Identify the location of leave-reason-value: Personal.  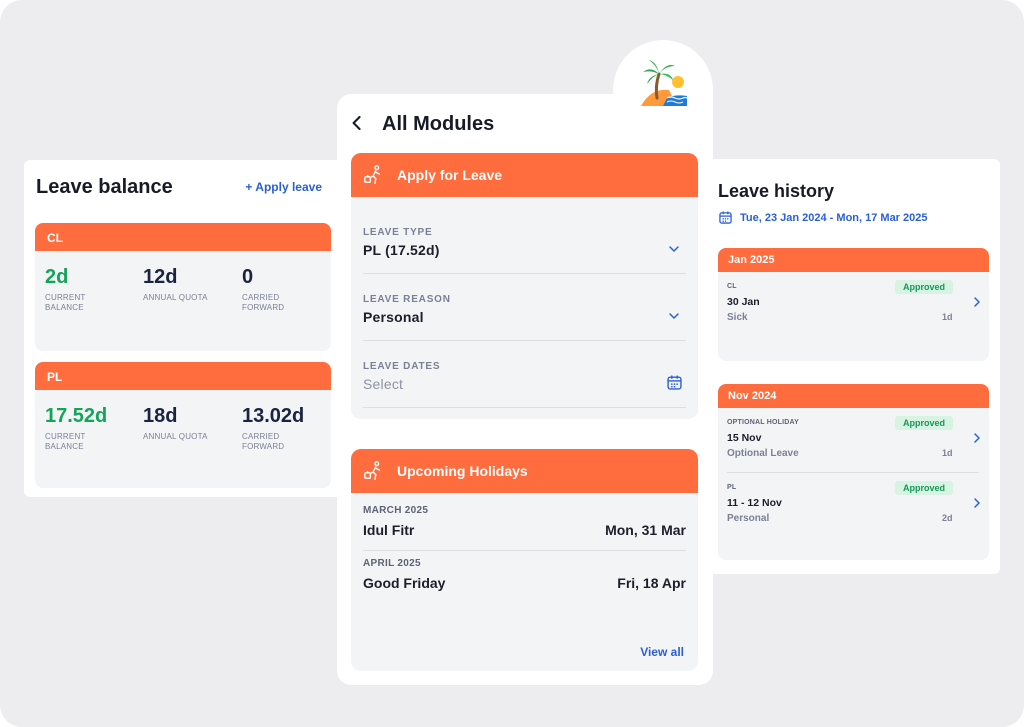
(393, 317).